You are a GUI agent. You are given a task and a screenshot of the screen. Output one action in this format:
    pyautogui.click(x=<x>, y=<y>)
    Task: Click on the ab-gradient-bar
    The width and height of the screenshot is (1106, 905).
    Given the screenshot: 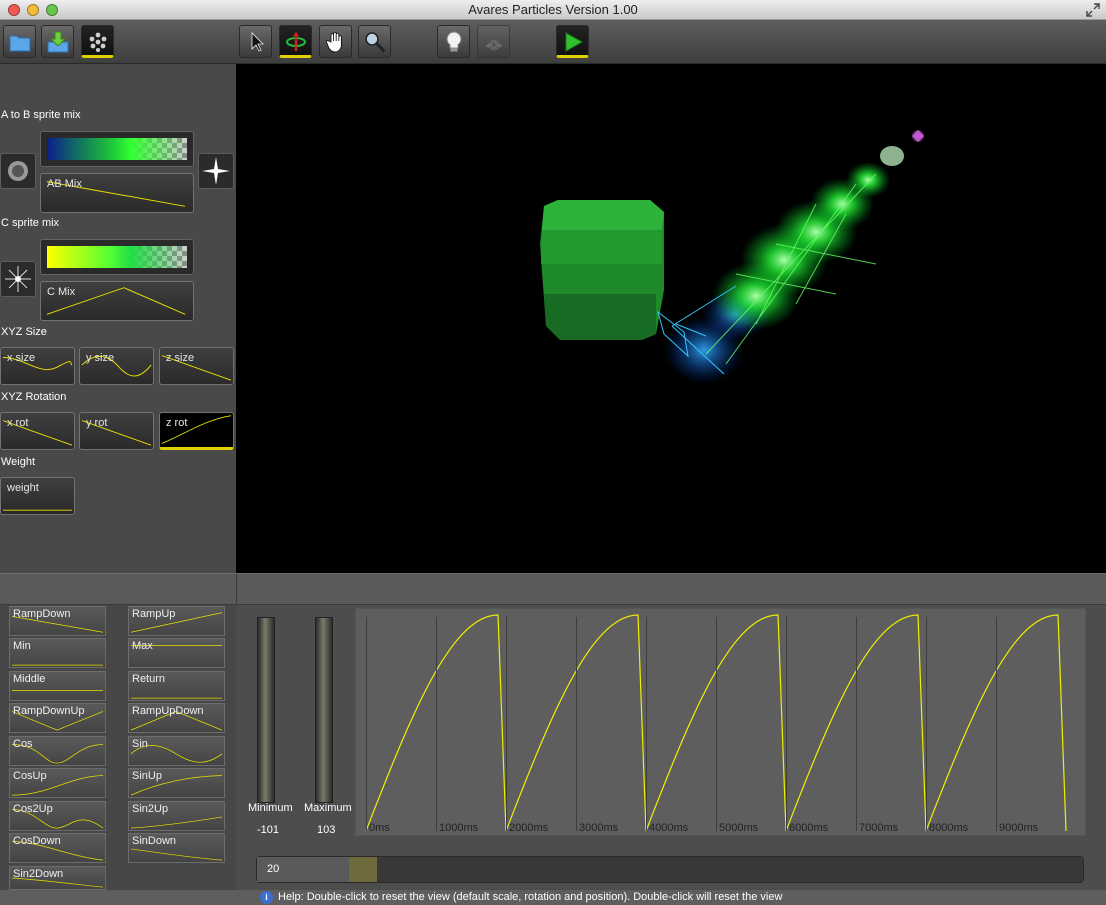 What is the action you would take?
    pyautogui.click(x=117, y=149)
    